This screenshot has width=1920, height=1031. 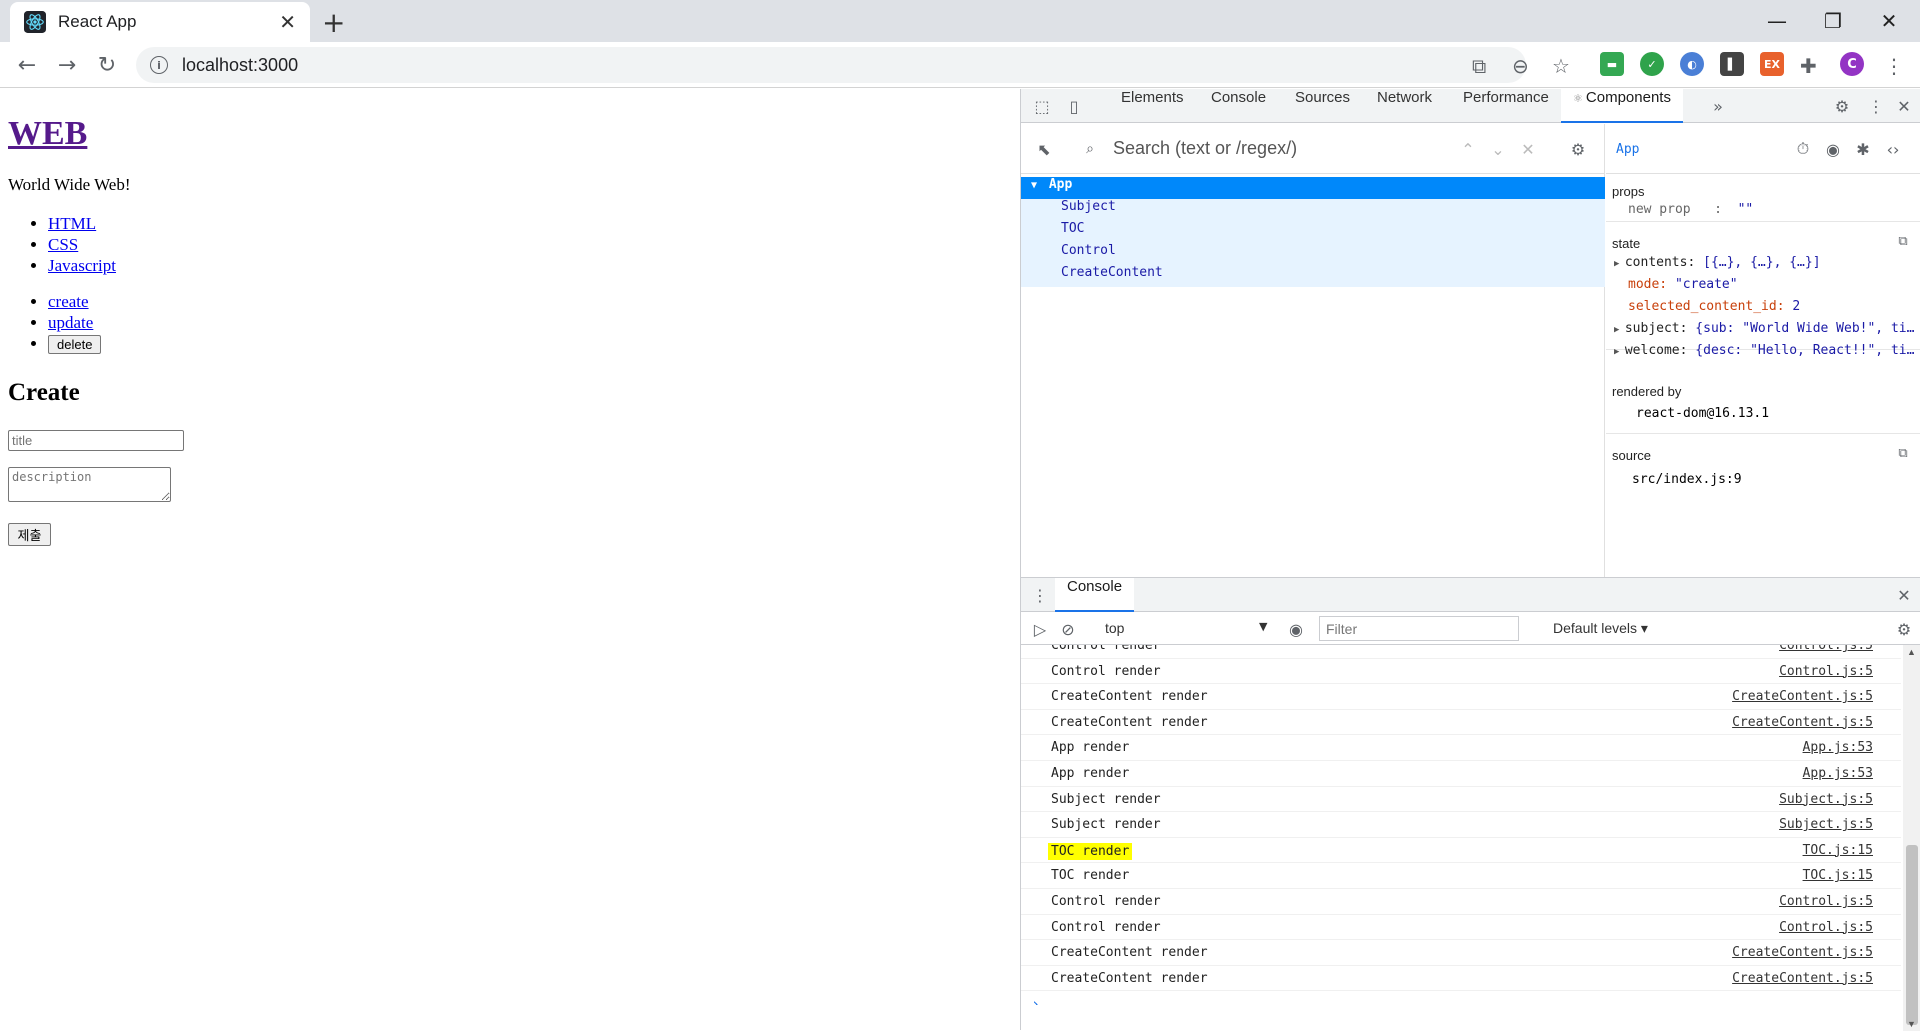 What do you see at coordinates (1903, 453) in the screenshot?
I see `copy-source-icon: ⧉` at bounding box center [1903, 453].